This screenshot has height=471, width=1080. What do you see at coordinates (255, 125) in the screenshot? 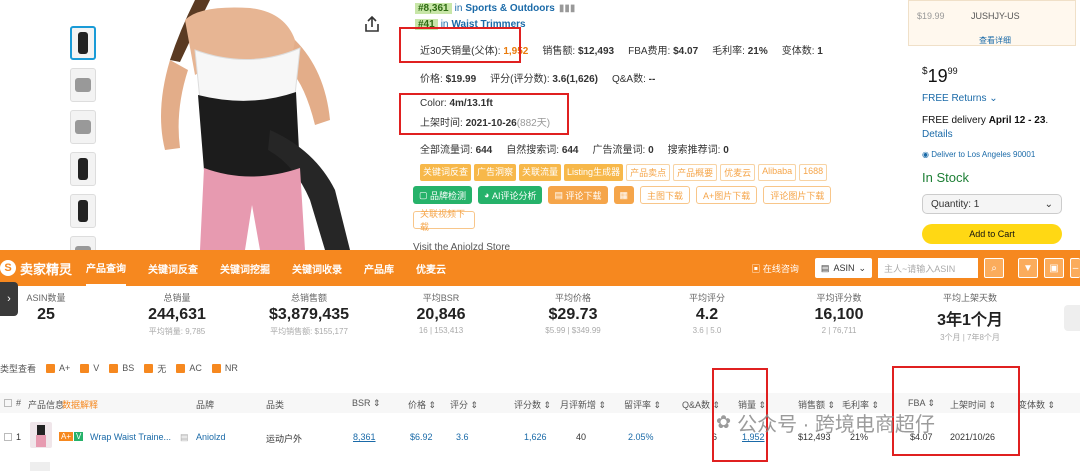
I see `product-photo-icon` at bounding box center [255, 125].